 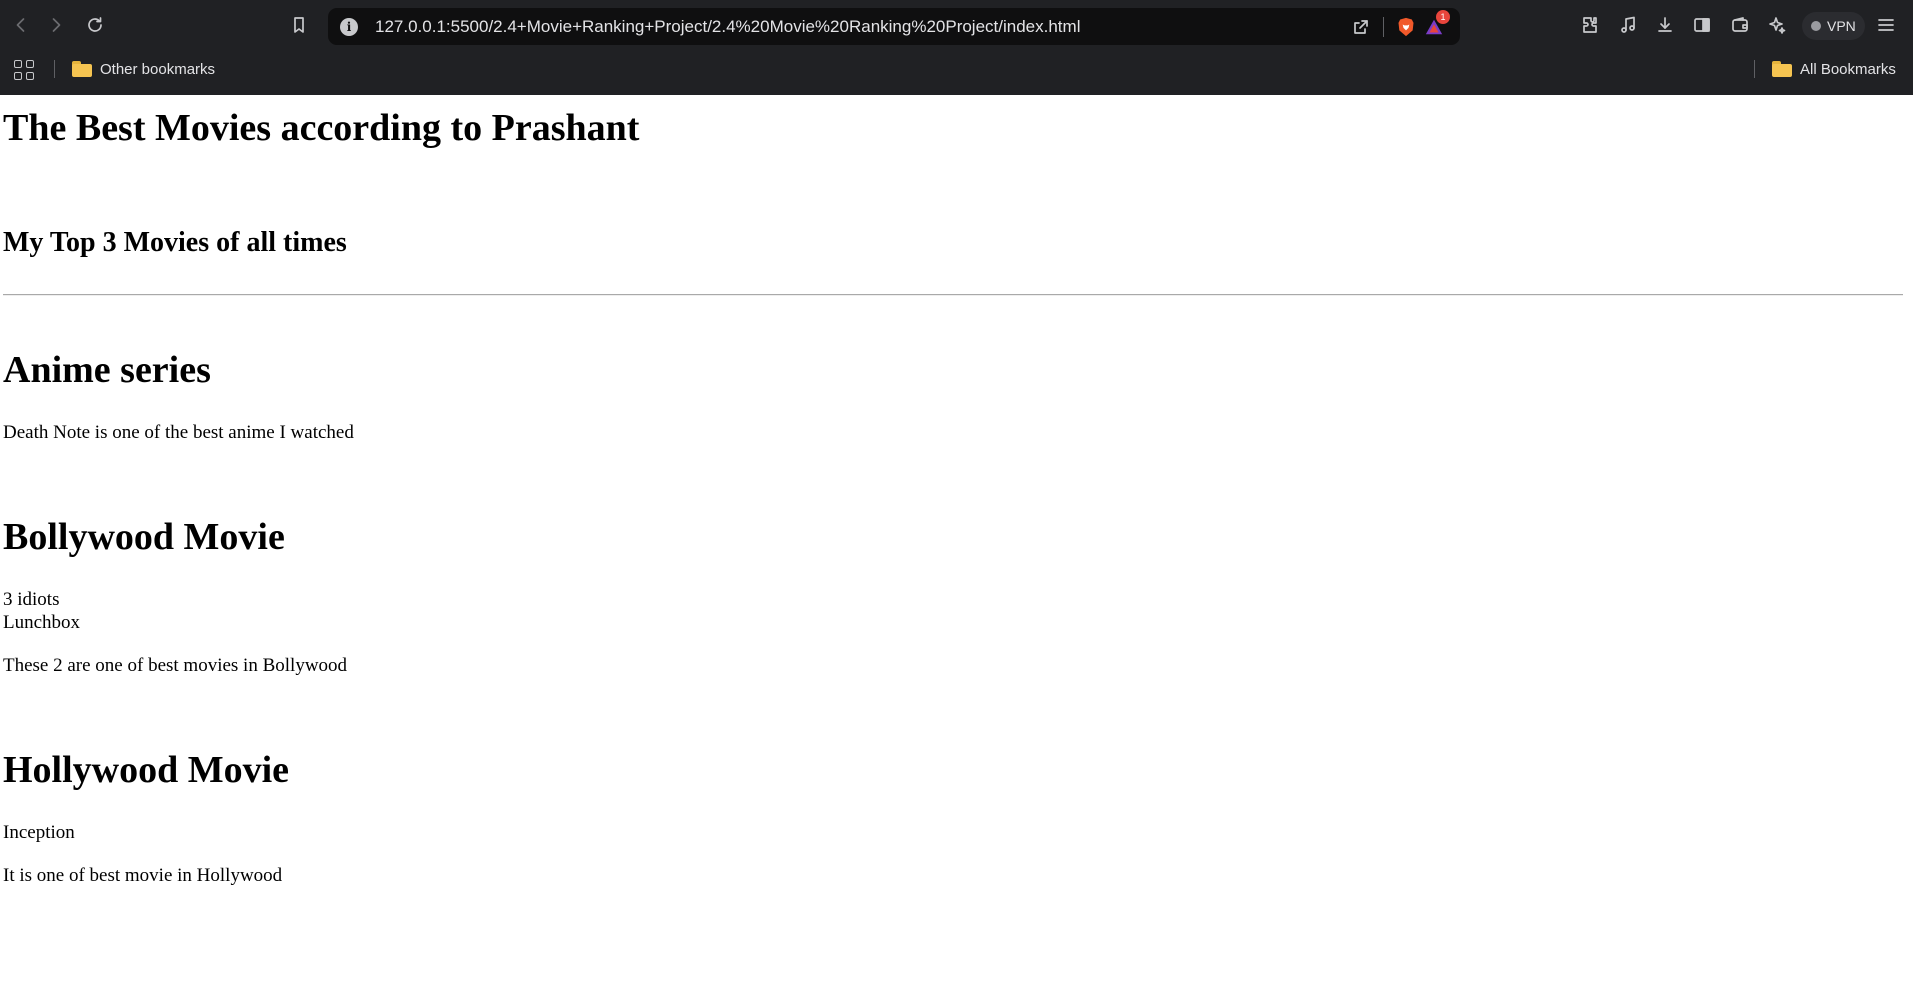 I want to click on page-subtitle: My Top 3 Movies of all times, so click(x=175, y=242).